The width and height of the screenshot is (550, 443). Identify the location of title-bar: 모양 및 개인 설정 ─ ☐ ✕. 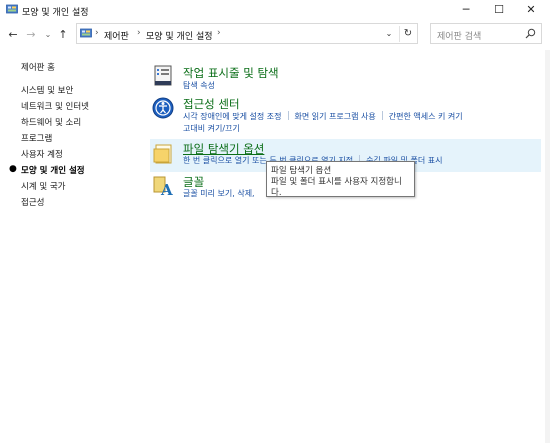
(275, 10).